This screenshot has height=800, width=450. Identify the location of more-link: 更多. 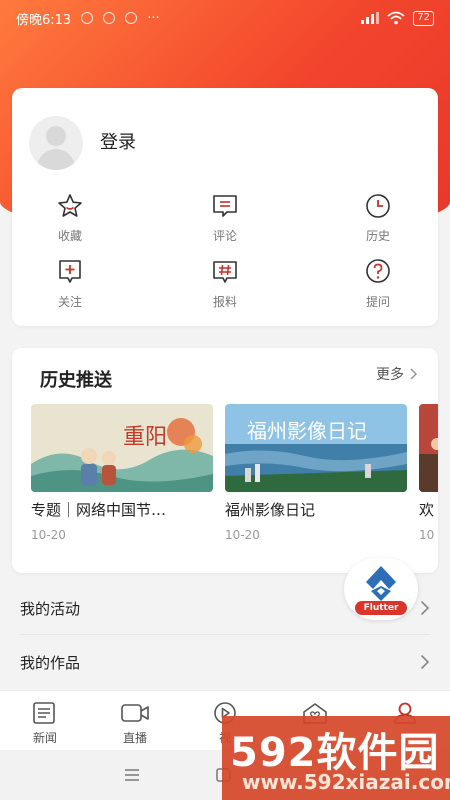
(397, 374).